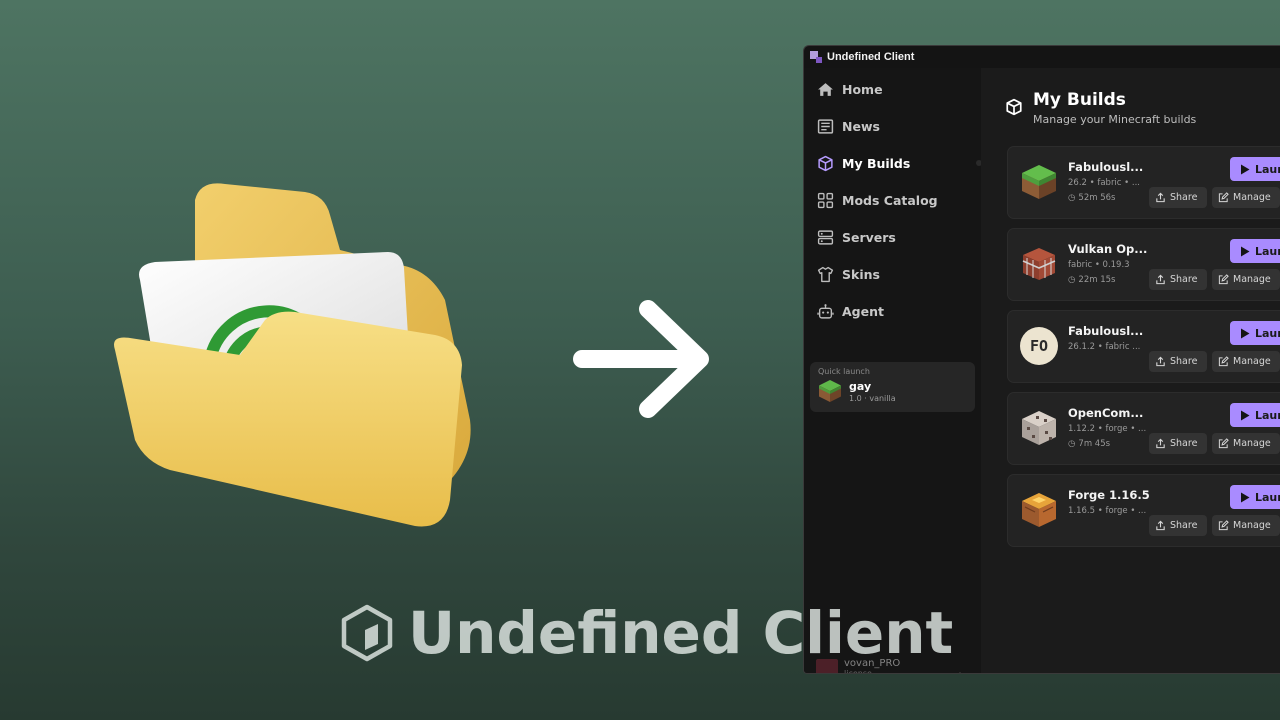 This screenshot has width=1280, height=720. Describe the element at coordinates (863, 311) in the screenshot. I see `sidebar-item-label: Agent` at that location.